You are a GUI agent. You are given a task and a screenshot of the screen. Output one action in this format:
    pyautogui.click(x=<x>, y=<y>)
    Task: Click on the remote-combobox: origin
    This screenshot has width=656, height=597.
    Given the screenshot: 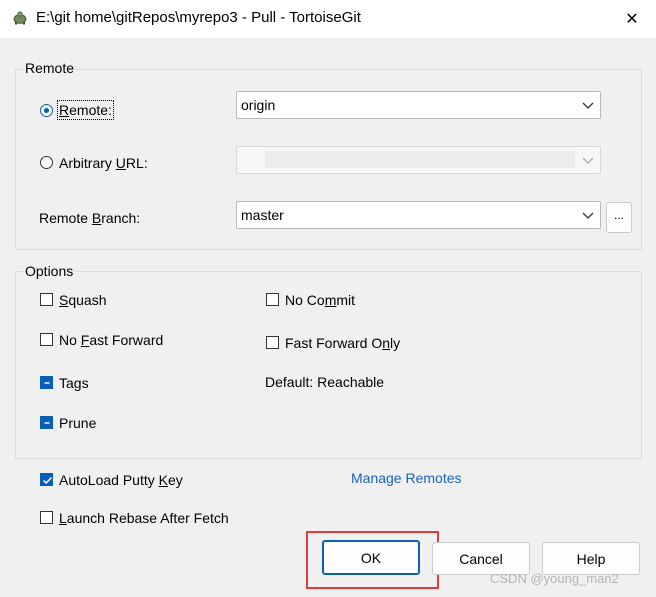 What is the action you would take?
    pyautogui.click(x=418, y=105)
    